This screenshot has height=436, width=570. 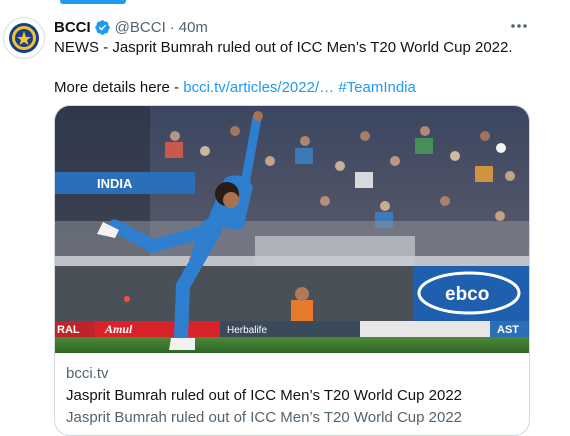 What do you see at coordinates (508, 330) in the screenshot?
I see `image-ad-ast: AST` at bounding box center [508, 330].